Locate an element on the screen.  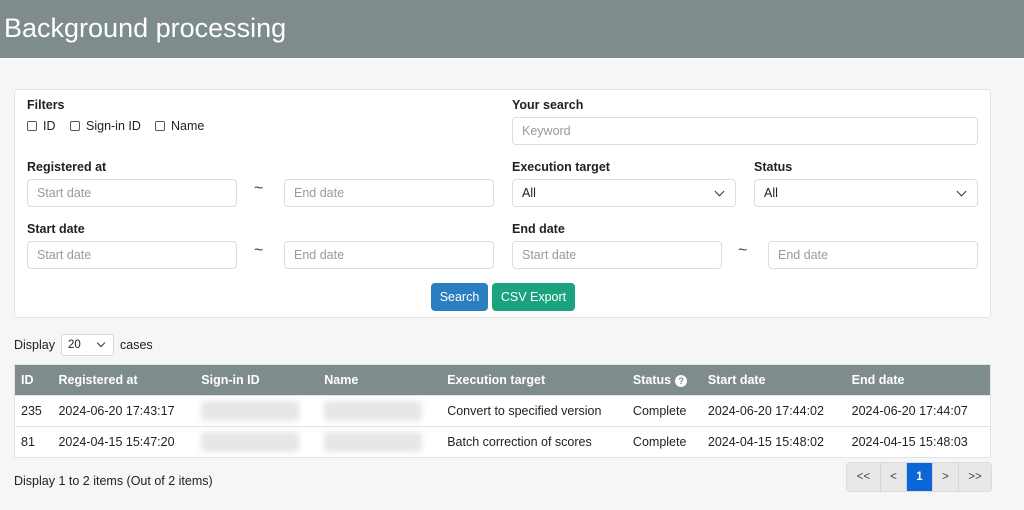
cell-start-date: 2024-06-20 17:44:02 is located at coordinates (765, 411).